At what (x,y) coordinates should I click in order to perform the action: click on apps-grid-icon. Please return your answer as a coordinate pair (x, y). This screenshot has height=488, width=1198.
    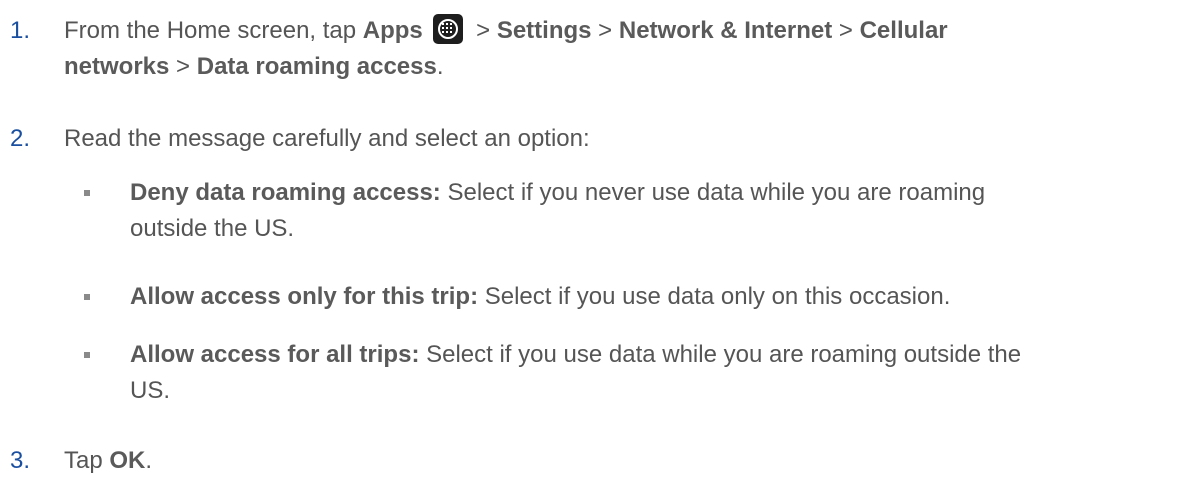
    Looking at the image, I should click on (448, 29).